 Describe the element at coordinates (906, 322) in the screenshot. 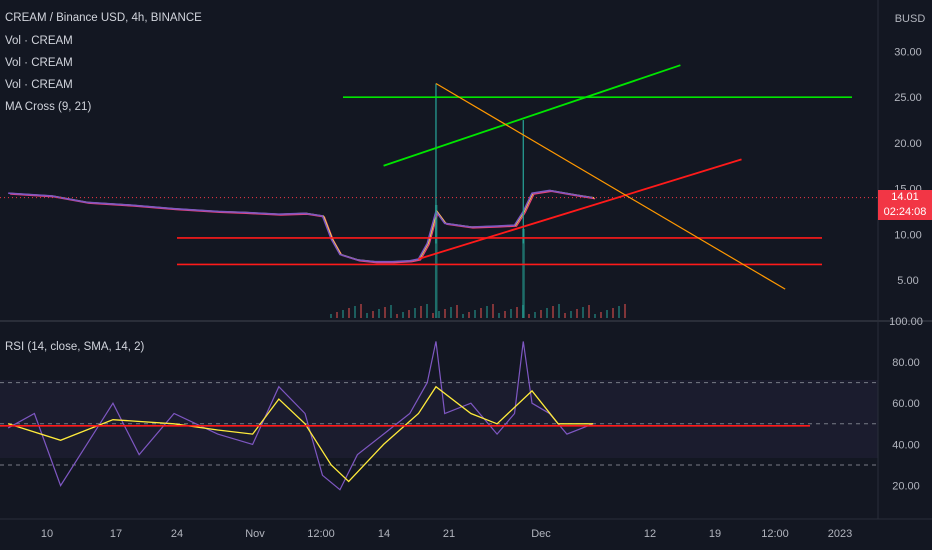

I see `rsi-tick-label: 100.00` at that location.